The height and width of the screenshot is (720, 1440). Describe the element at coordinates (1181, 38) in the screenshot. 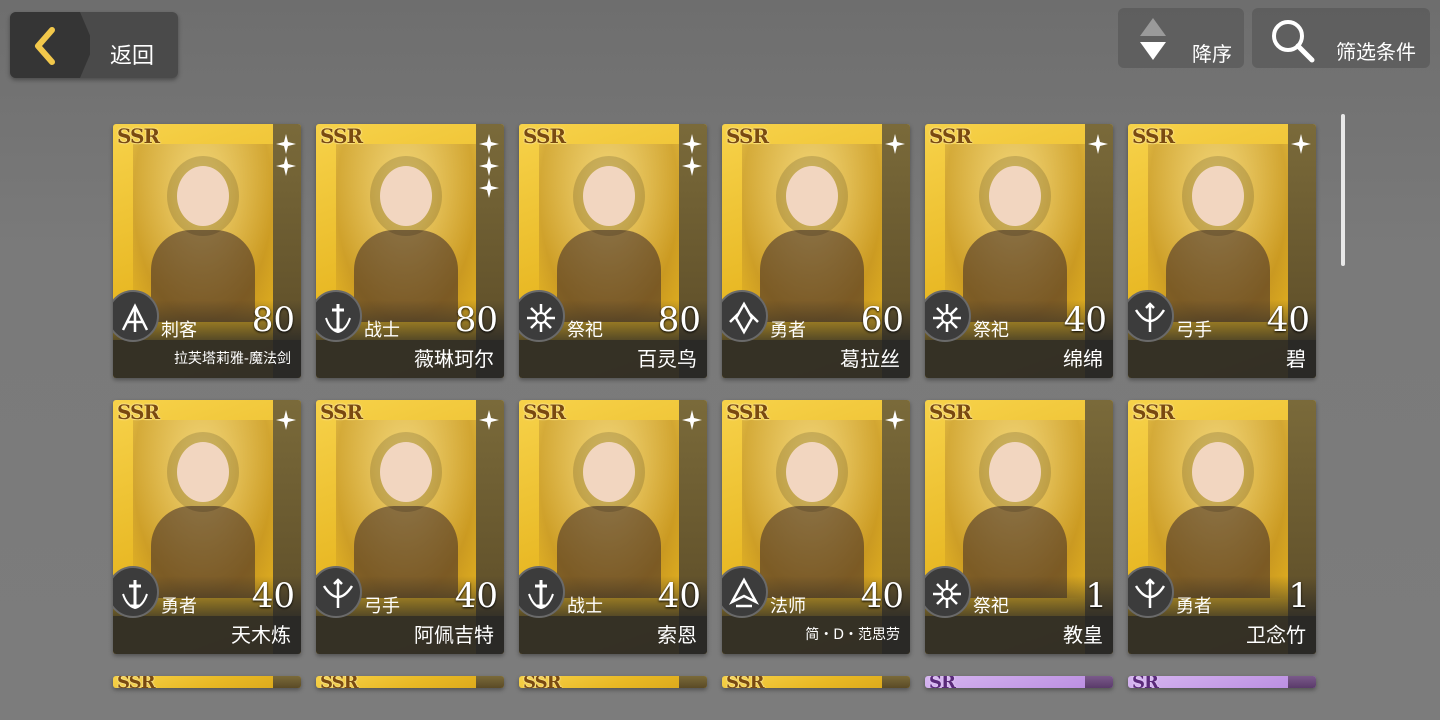

I see `sort-button: 降序` at that location.